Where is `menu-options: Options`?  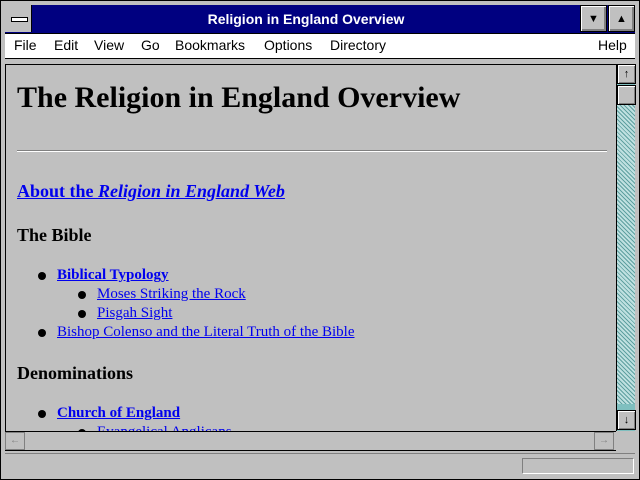
menu-options: Options is located at coordinates (288, 45).